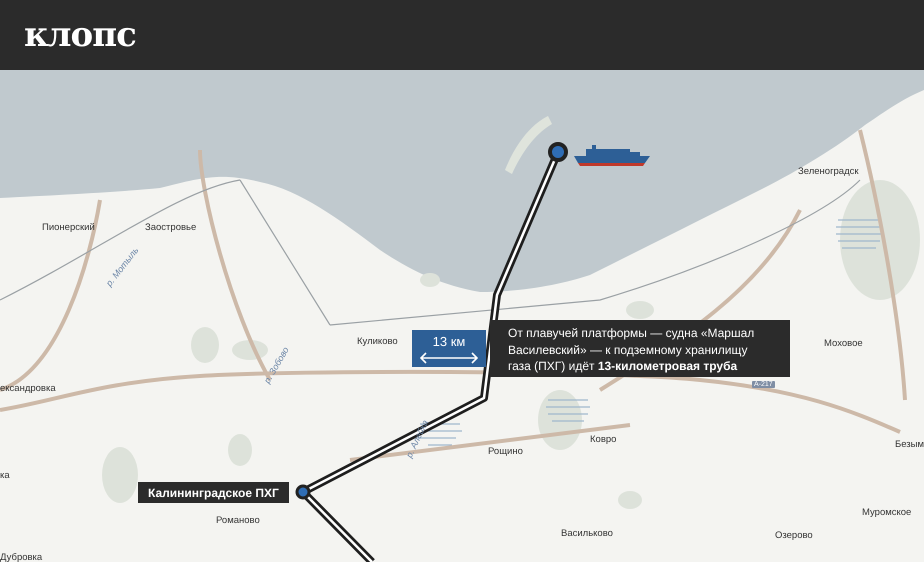 This screenshot has height=562, width=924. What do you see at coordinates (21, 557) in the screenshot?
I see `place-label: Дубровка` at bounding box center [21, 557].